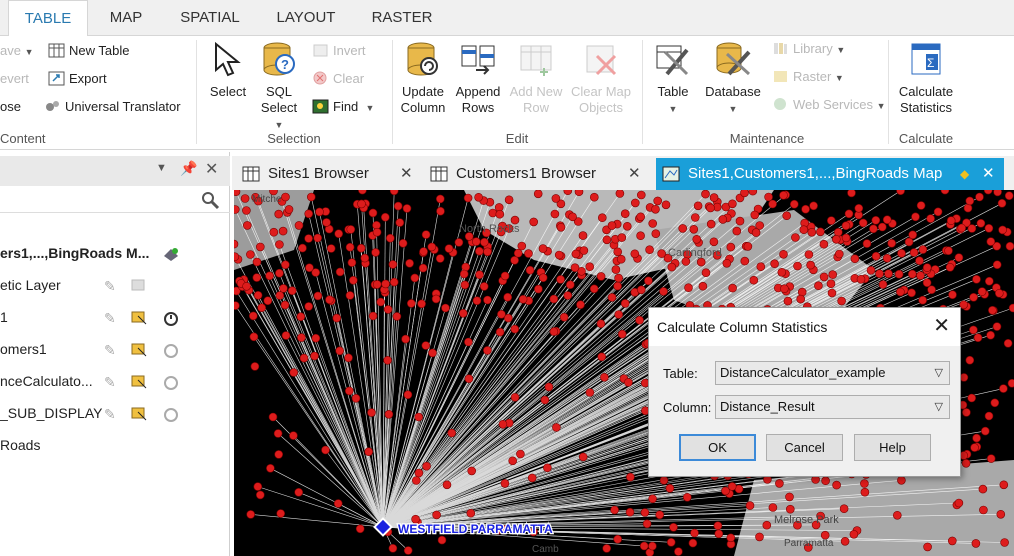 This screenshot has width=1014, height=556. What do you see at coordinates (892, 447) in the screenshot?
I see `help-button: Help` at bounding box center [892, 447].